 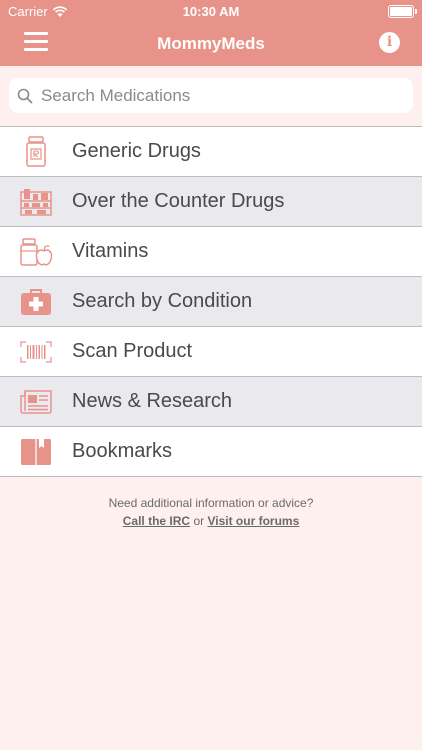 What do you see at coordinates (402, 11) in the screenshot?
I see `battery-icon` at bounding box center [402, 11].